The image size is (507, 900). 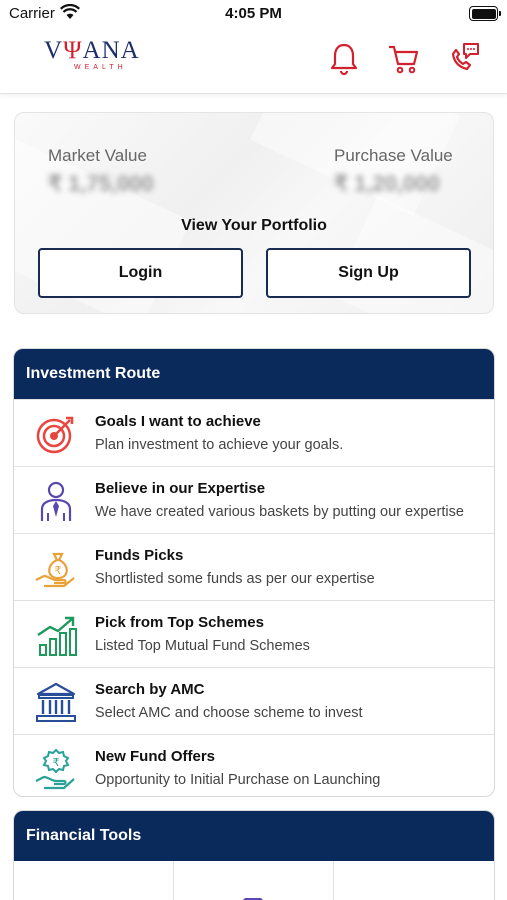 I want to click on tools-grid, so click(x=254, y=880).